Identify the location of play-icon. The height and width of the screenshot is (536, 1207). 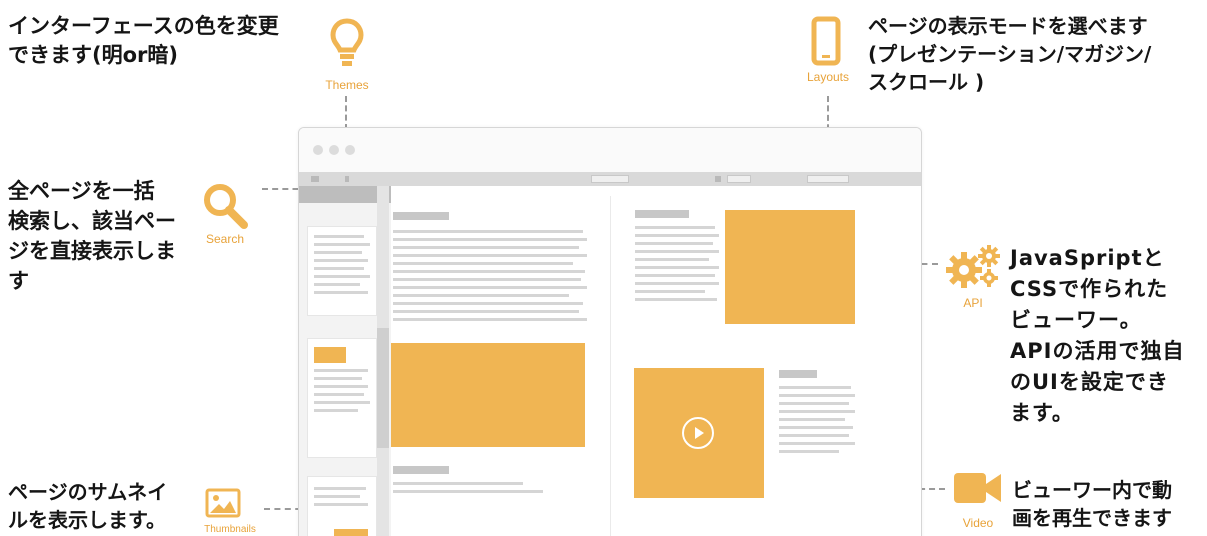
(698, 433).